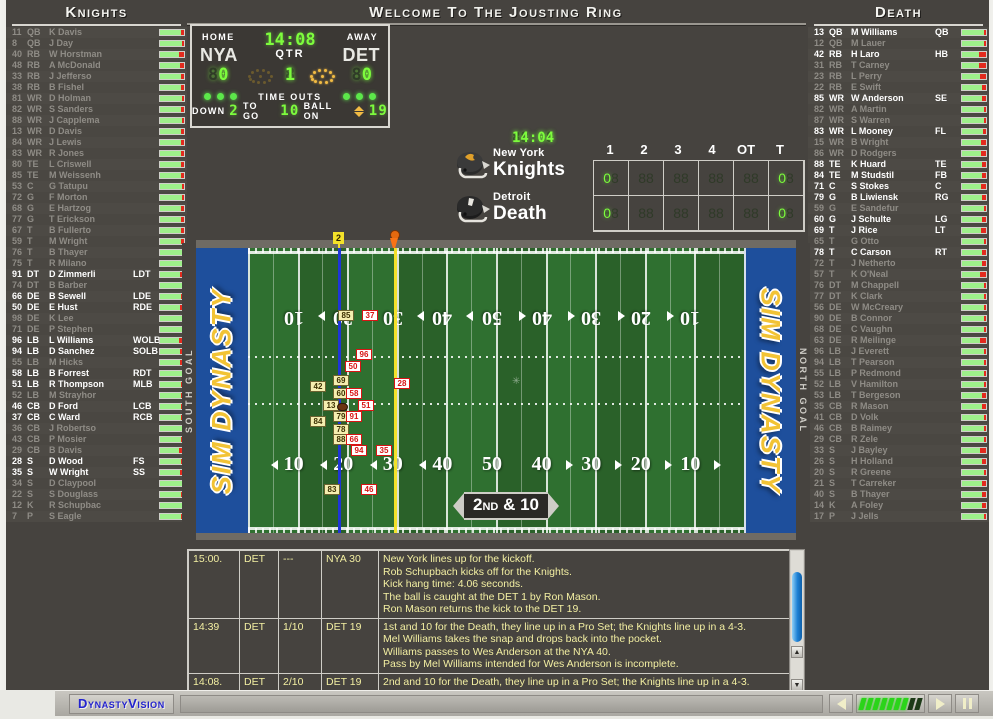 This screenshot has height=719, width=993. Describe the element at coordinates (96, 373) in the screenshot. I see `roster-row: 58 LB B Forrest RDT` at that location.